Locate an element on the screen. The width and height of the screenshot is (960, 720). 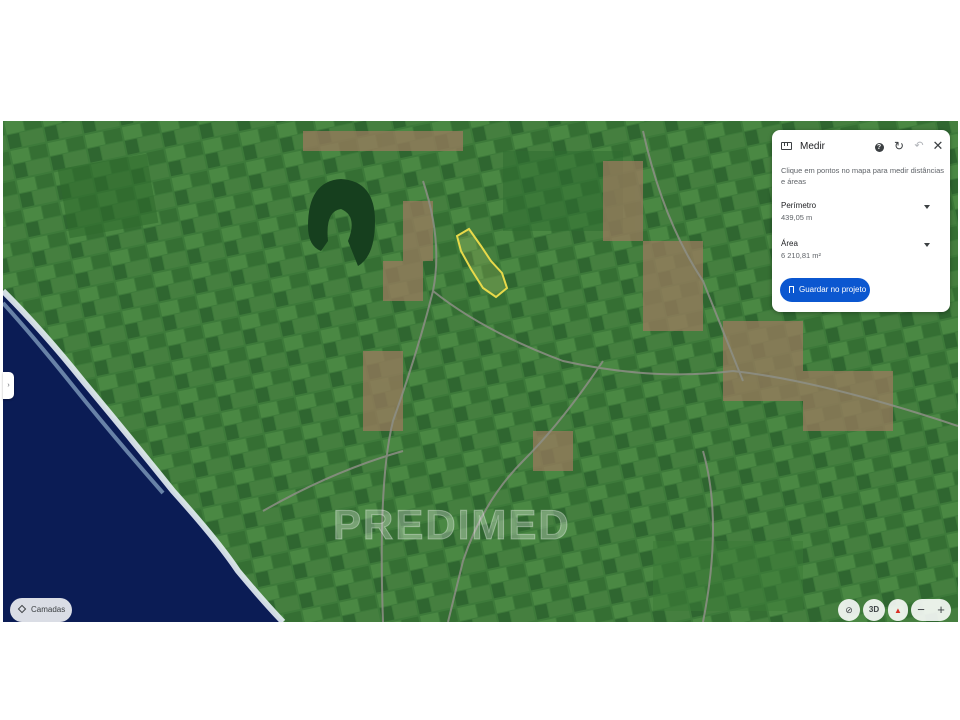
layers-button: Camadas is located at coordinates (41, 610).